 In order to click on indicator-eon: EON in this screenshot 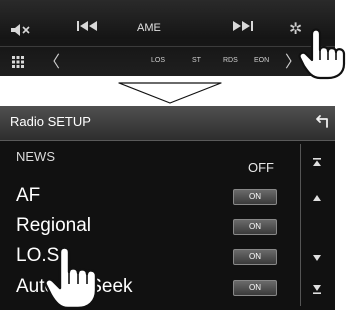, I will do `click(262, 60)`.